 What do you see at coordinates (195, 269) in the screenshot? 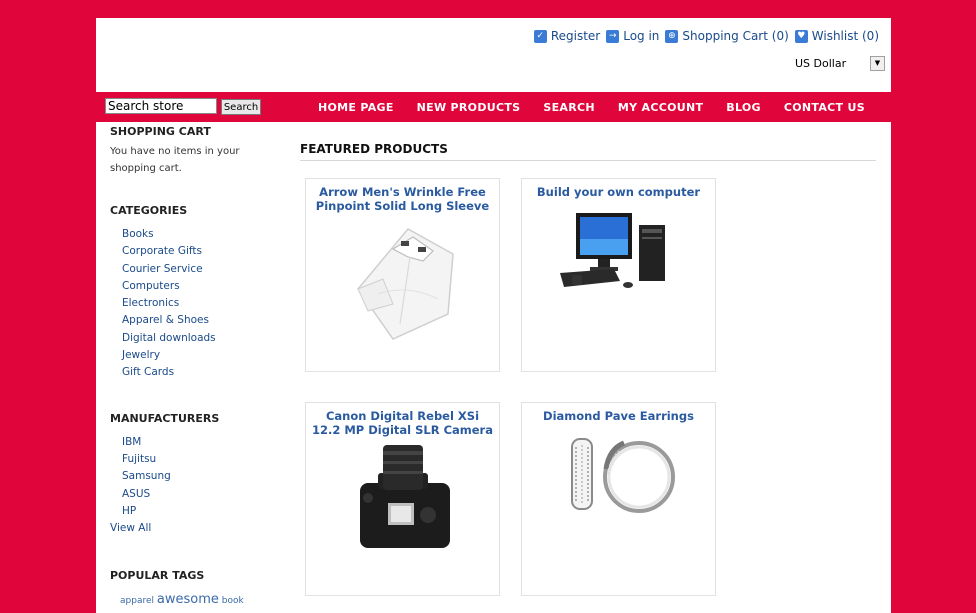
I see `category-courier-service: Courier Service` at bounding box center [195, 269].